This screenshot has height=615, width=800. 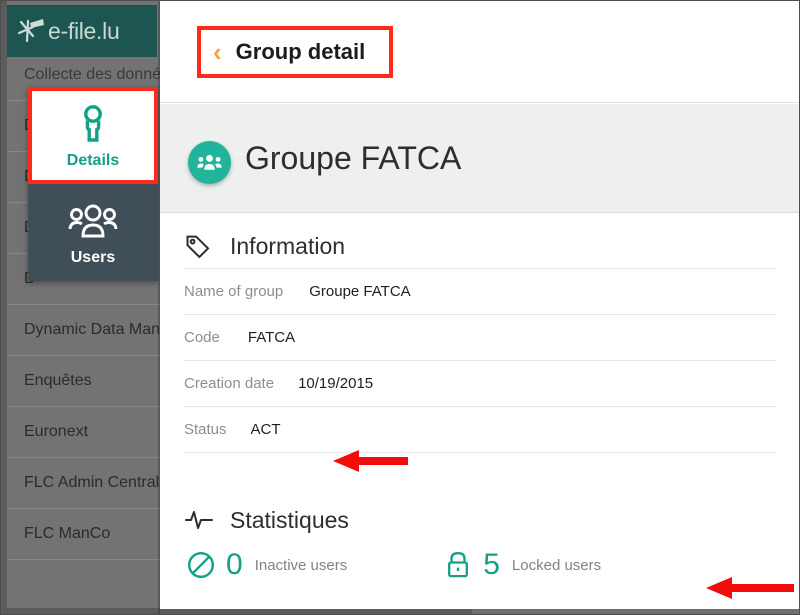 What do you see at coordinates (480, 246) in the screenshot?
I see `information-heading: Information` at bounding box center [480, 246].